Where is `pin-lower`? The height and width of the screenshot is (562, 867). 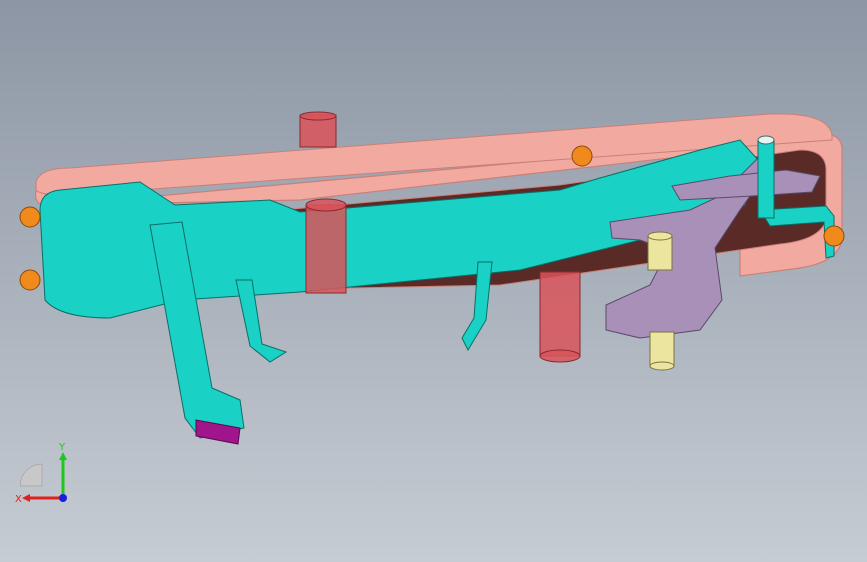
pin-lower is located at coordinates (560, 314).